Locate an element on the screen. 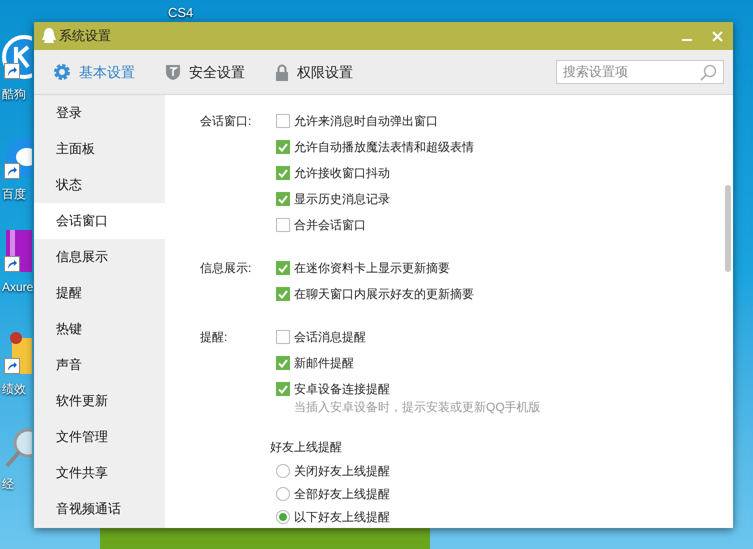 The image size is (753, 549). settings-tab: 权限设置 is located at coordinates (314, 72).